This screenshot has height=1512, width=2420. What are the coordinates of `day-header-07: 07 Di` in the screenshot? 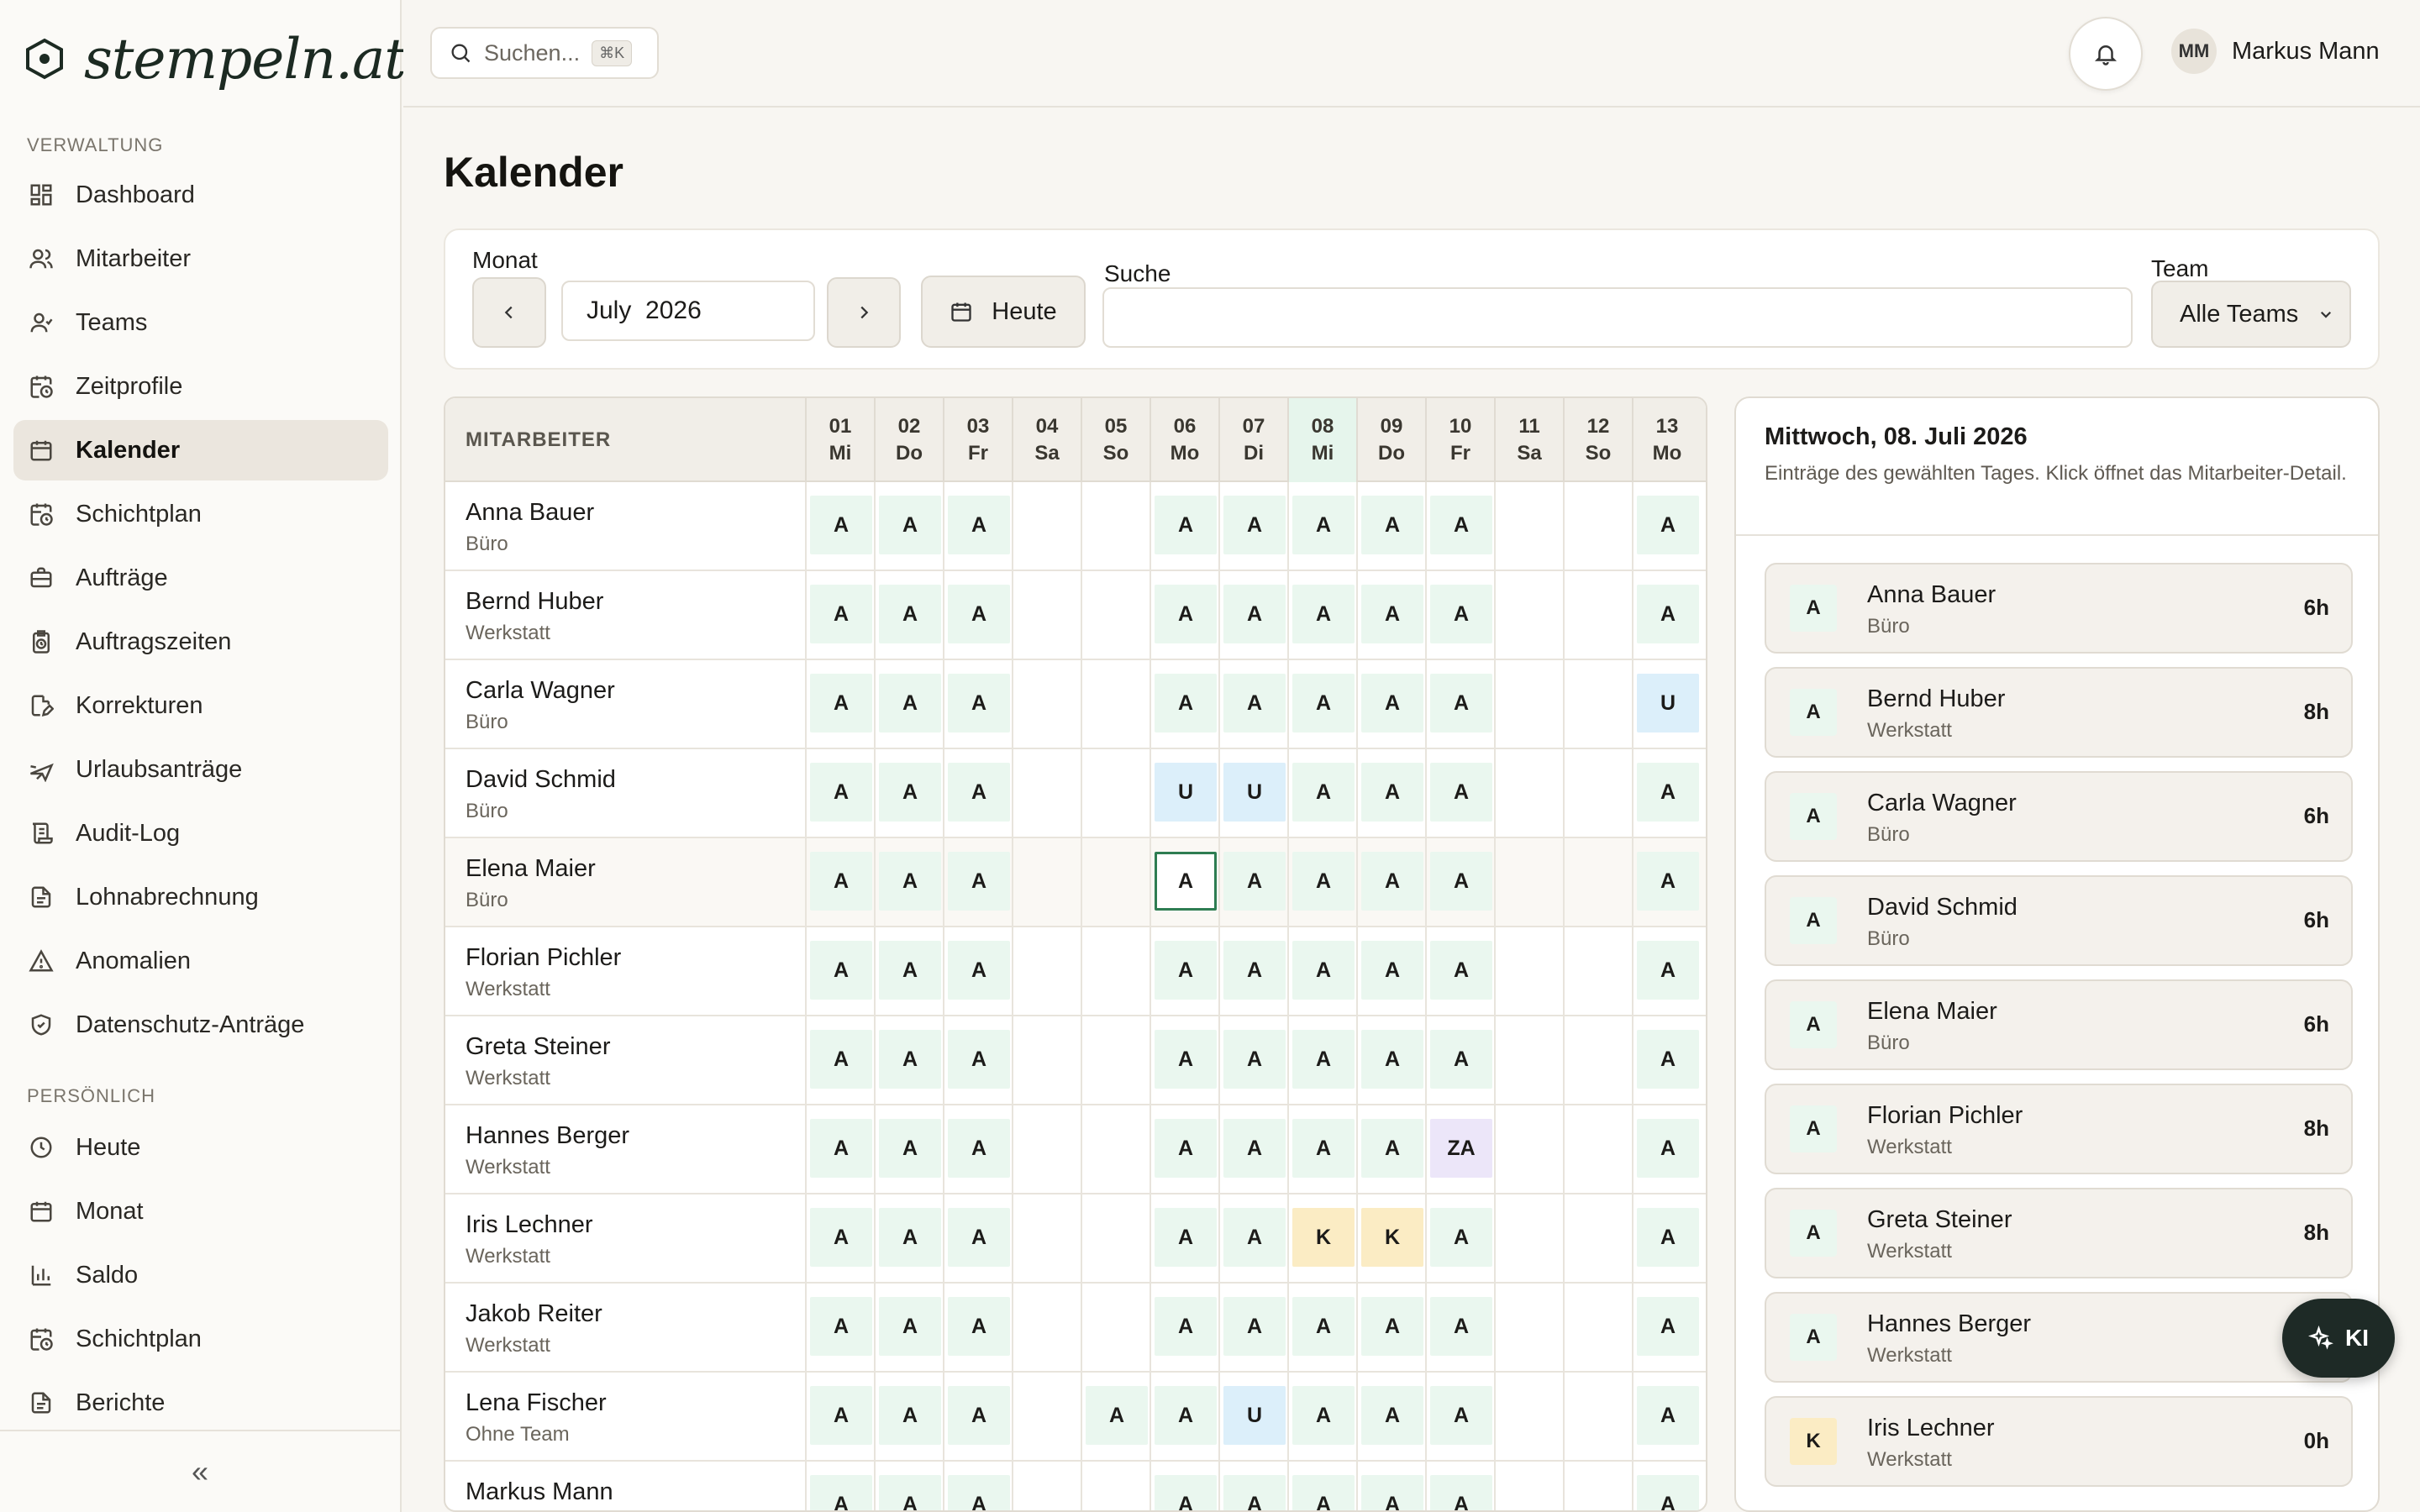 It's located at (1253, 440).